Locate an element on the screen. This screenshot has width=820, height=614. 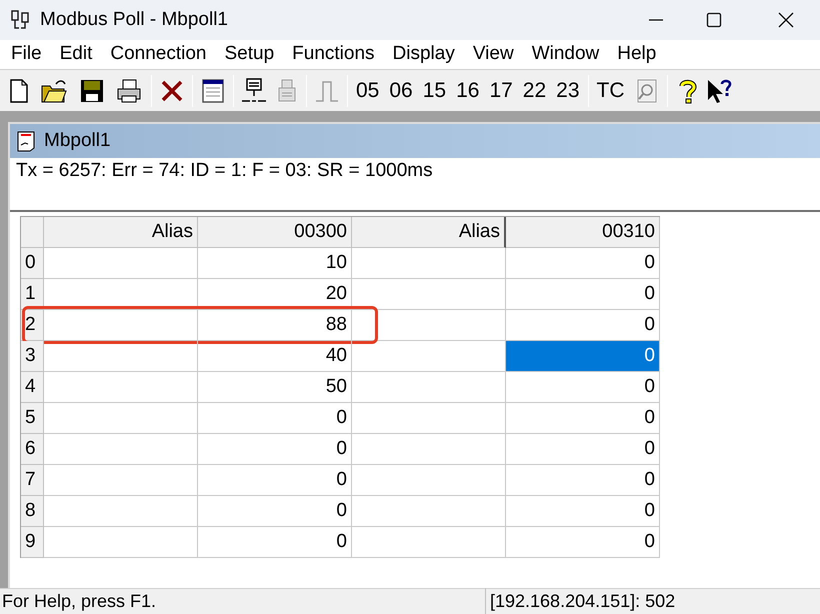
row-header: 0 is located at coordinates (32, 263).